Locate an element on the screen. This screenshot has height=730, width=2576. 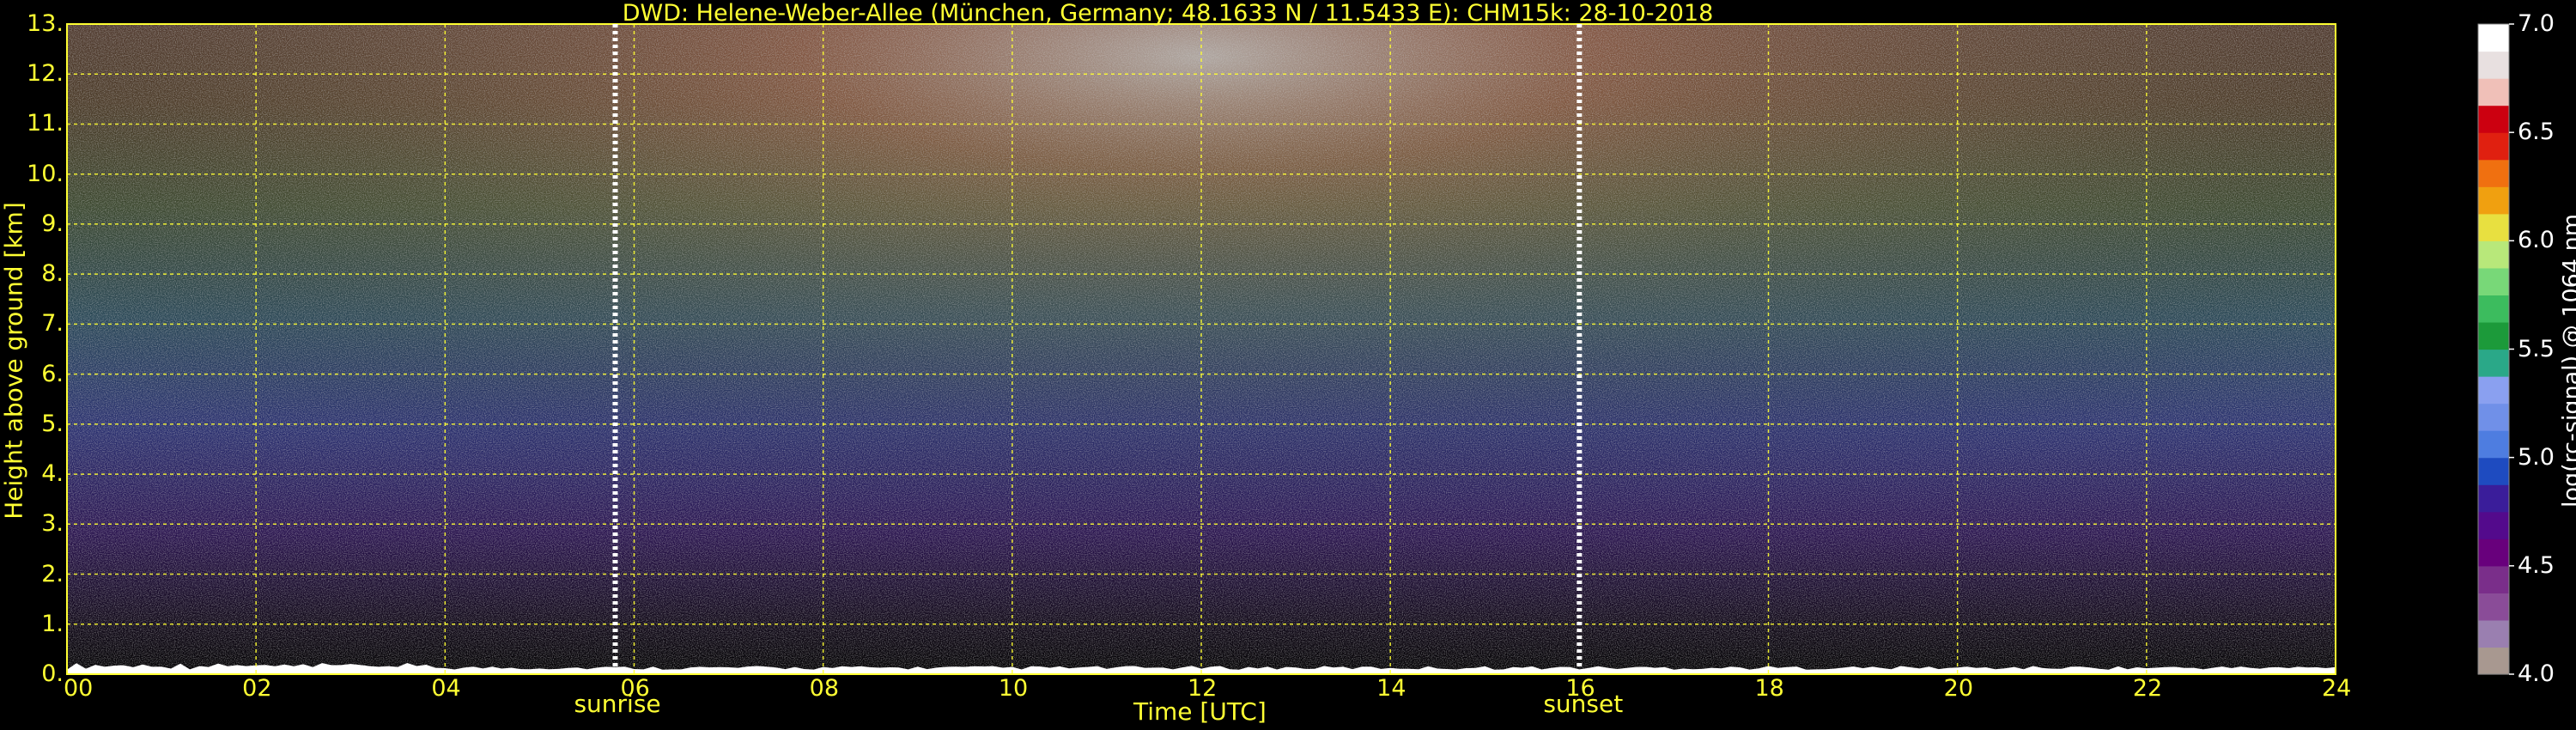
colorbar-tick-label: 6.5 is located at coordinates (2536, 132).